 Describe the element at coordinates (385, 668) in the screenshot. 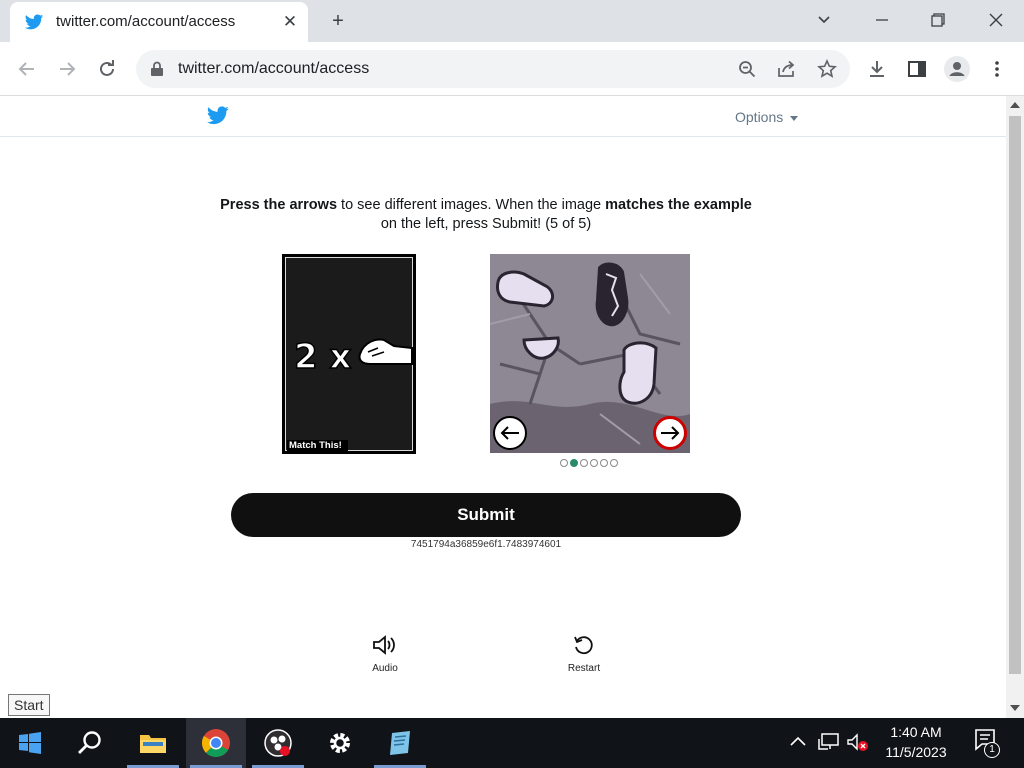

I see `audio-label: Audio` at that location.